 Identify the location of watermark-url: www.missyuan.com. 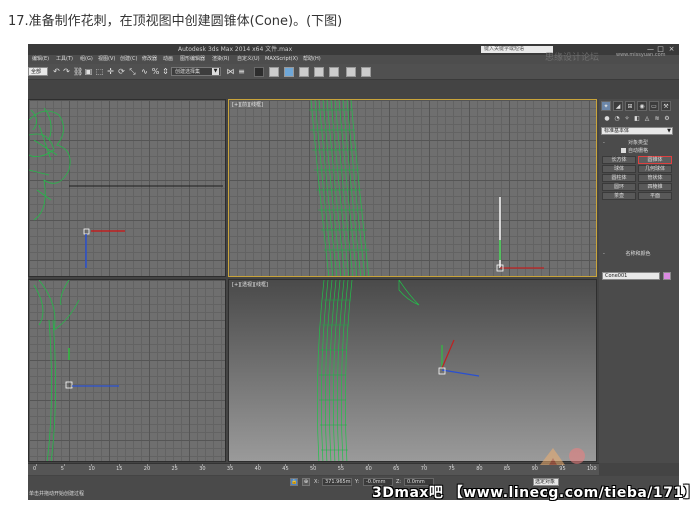
(641, 55).